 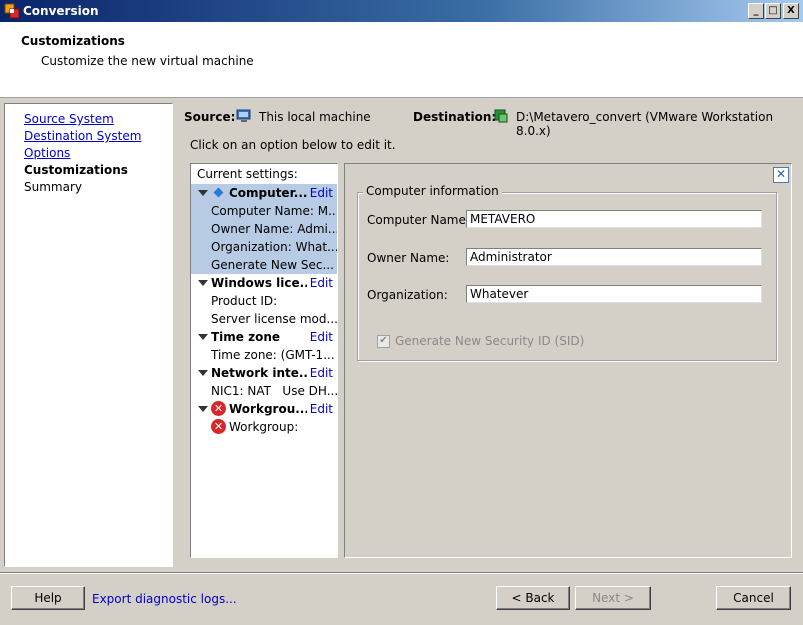 I want to click on edit-link-time-zone: Edit, so click(x=319, y=337).